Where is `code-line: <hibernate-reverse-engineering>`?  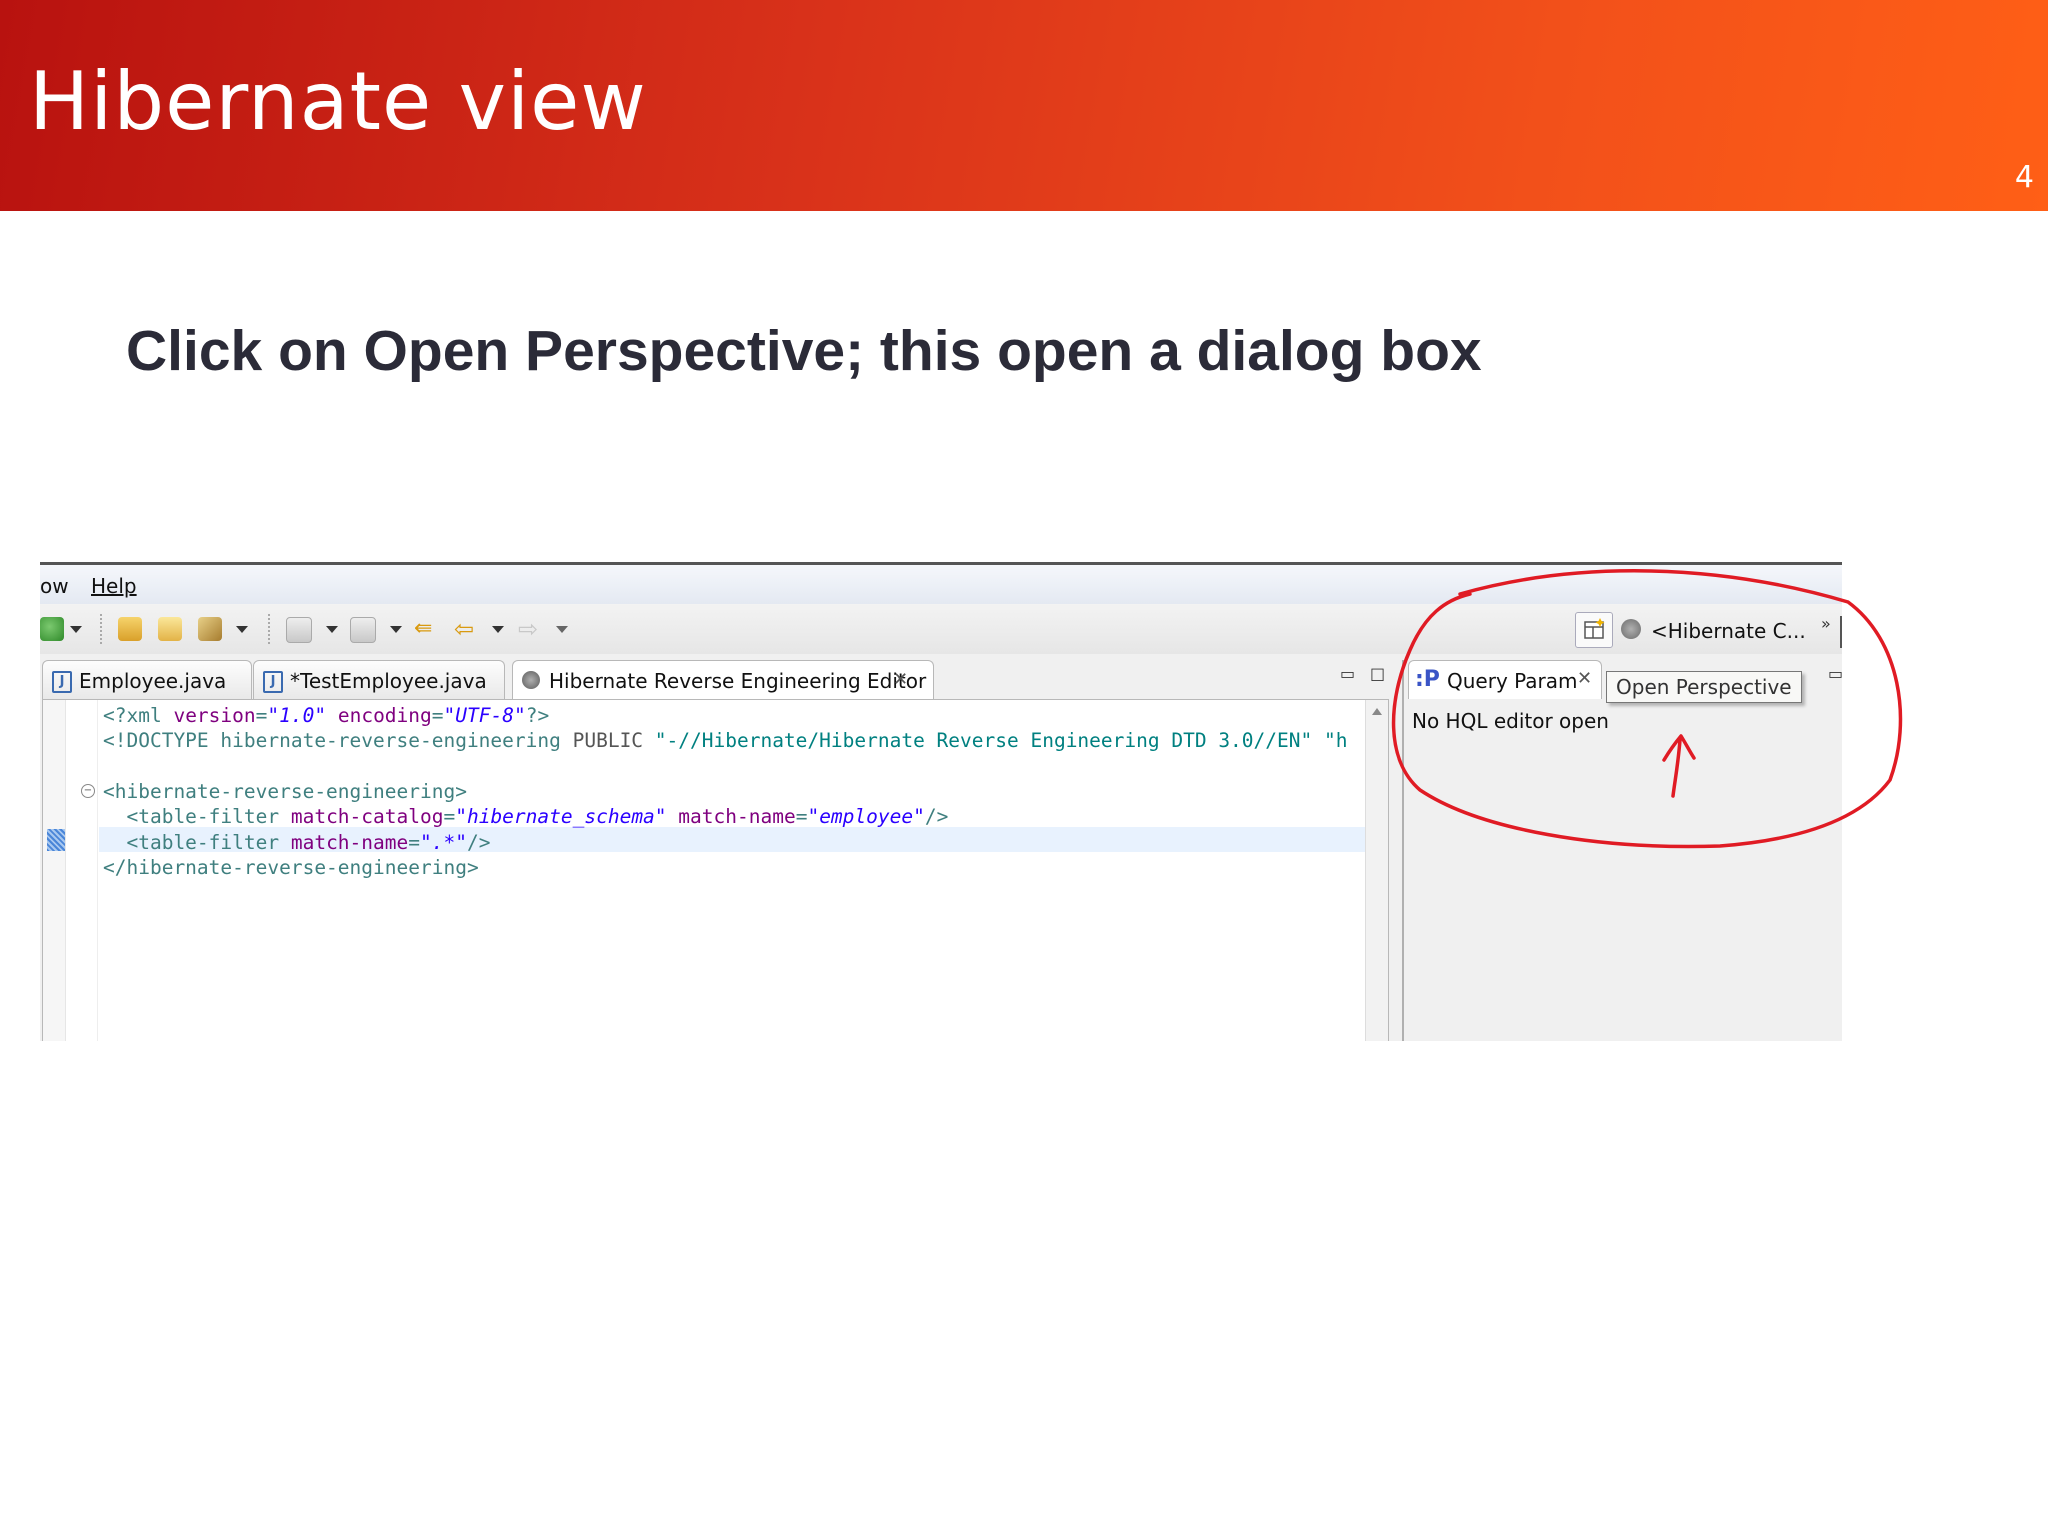 code-line: <hibernate-reverse-engineering> is located at coordinates (285, 791).